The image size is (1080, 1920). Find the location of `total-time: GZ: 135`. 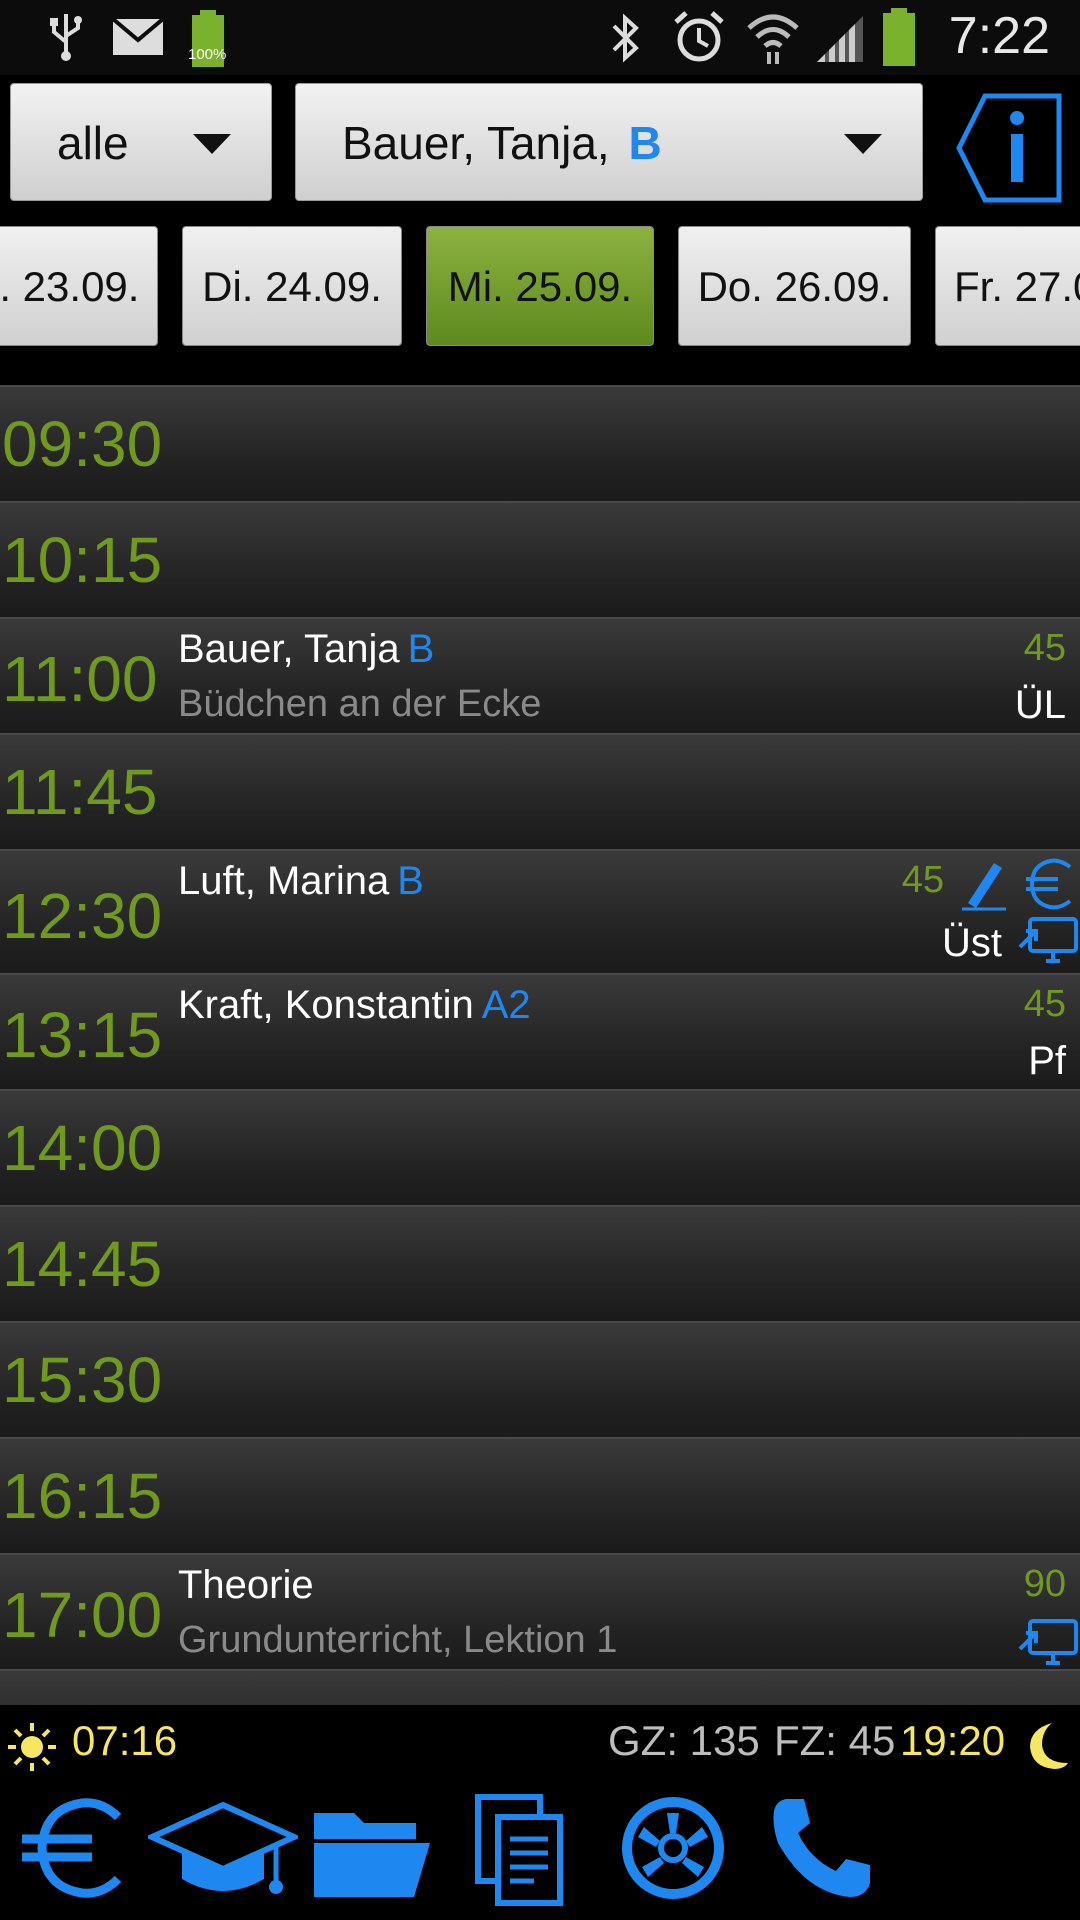

total-time: GZ: 135 is located at coordinates (684, 1740).